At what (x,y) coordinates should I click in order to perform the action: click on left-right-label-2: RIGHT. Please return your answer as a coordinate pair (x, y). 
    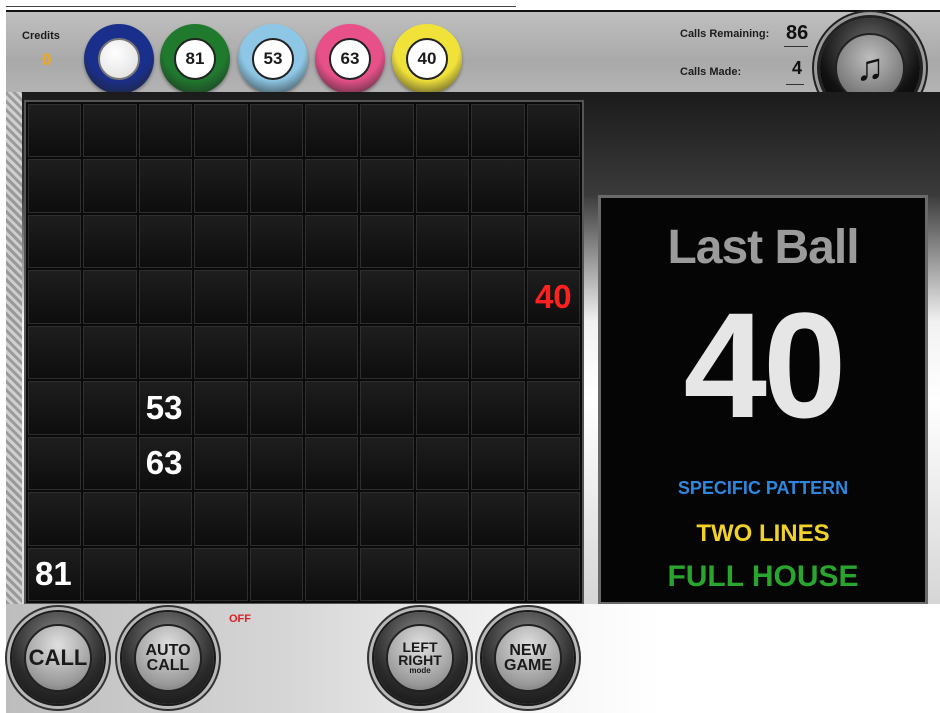
    Looking at the image, I should click on (420, 660).